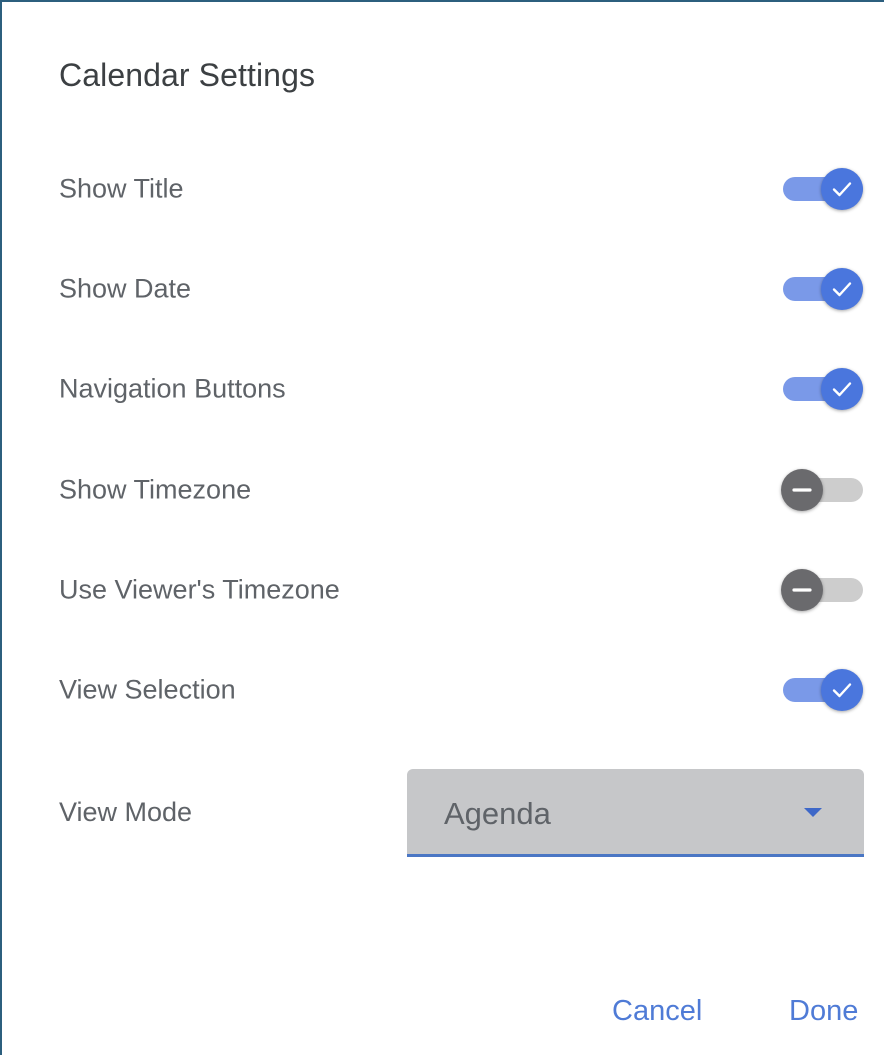 The height and width of the screenshot is (1055, 884). I want to click on view-mode-select: Agenda, so click(635, 813).